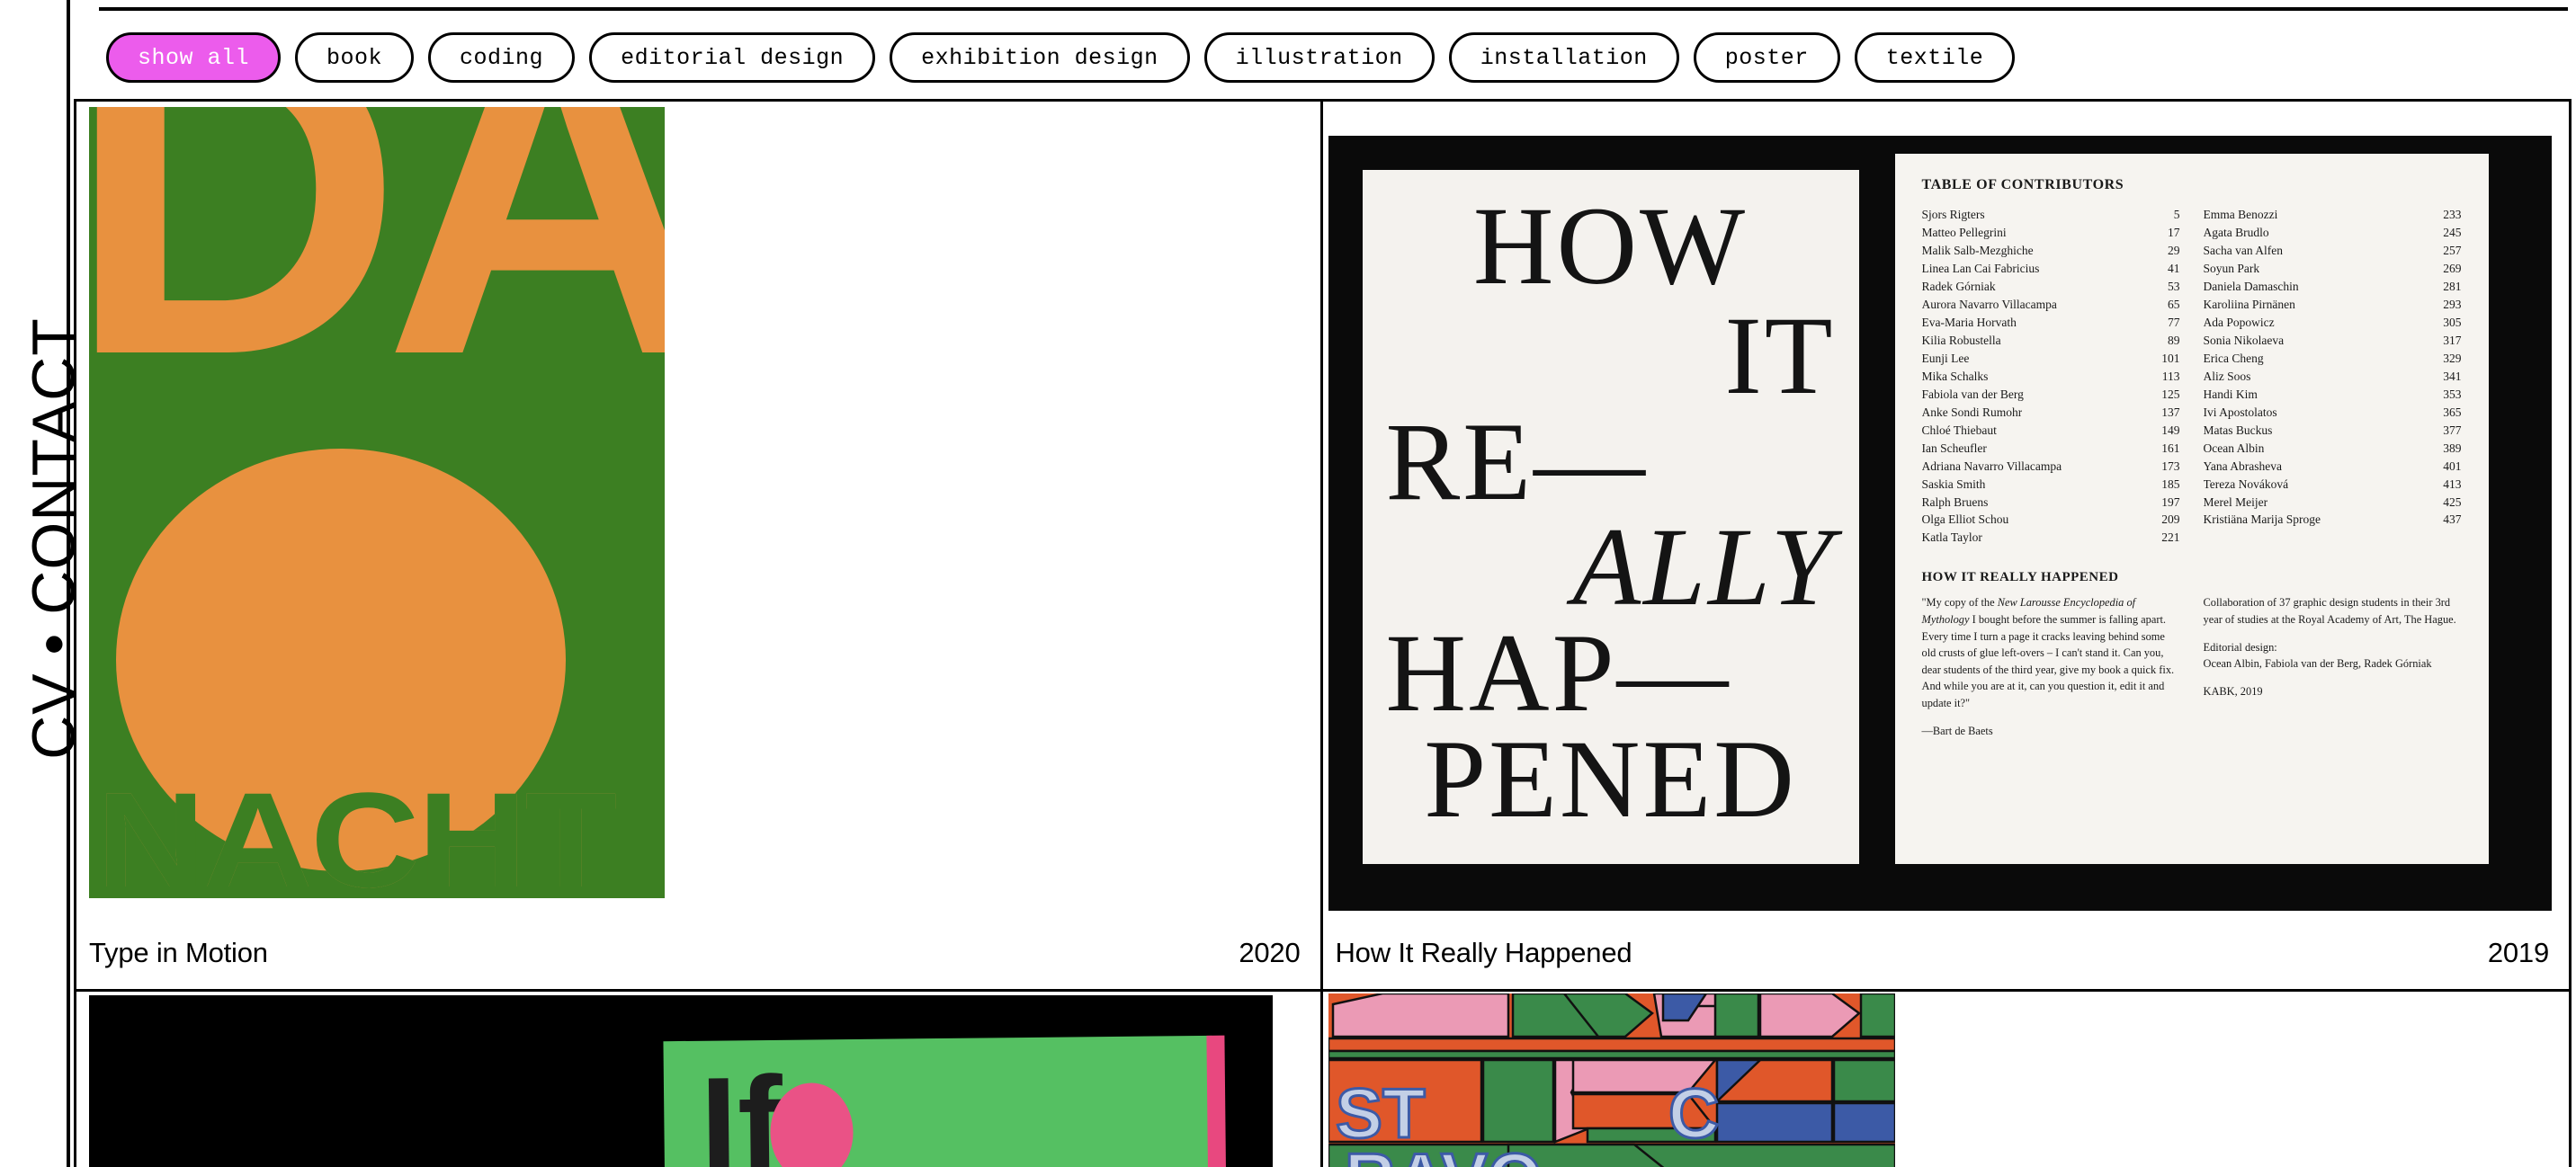 This screenshot has height=1167, width=2576. Describe the element at coordinates (1935, 57) in the screenshot. I see `filter-pill-textile: textile` at that location.